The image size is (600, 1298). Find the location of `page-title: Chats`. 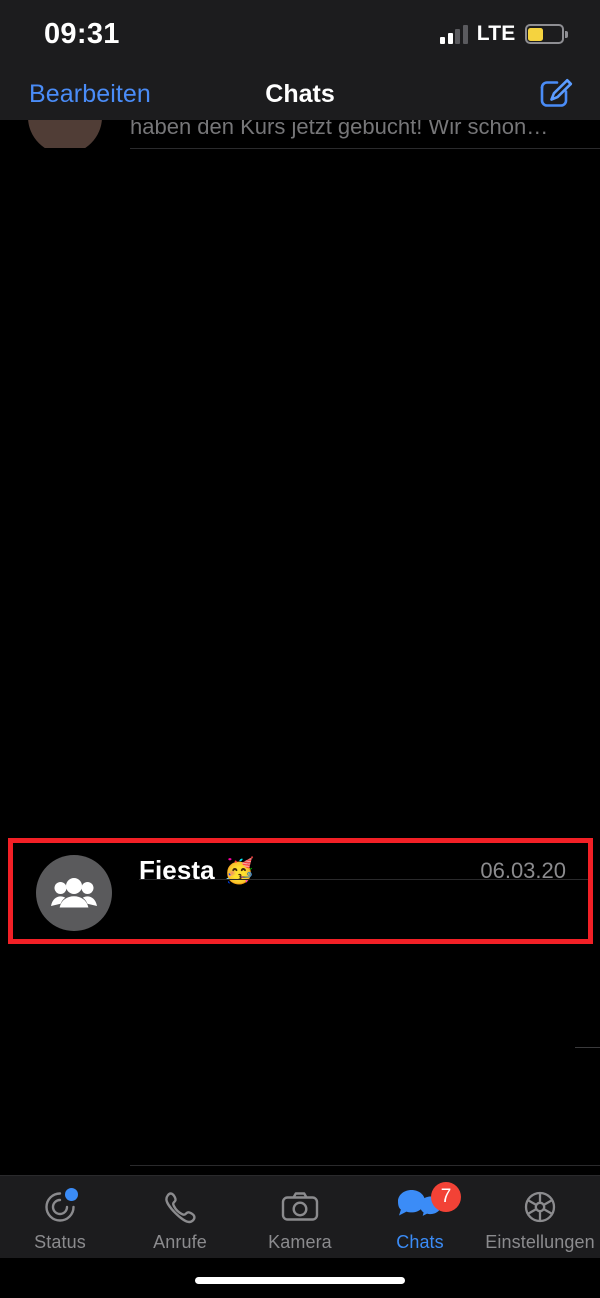

page-title: Chats is located at coordinates (300, 93).